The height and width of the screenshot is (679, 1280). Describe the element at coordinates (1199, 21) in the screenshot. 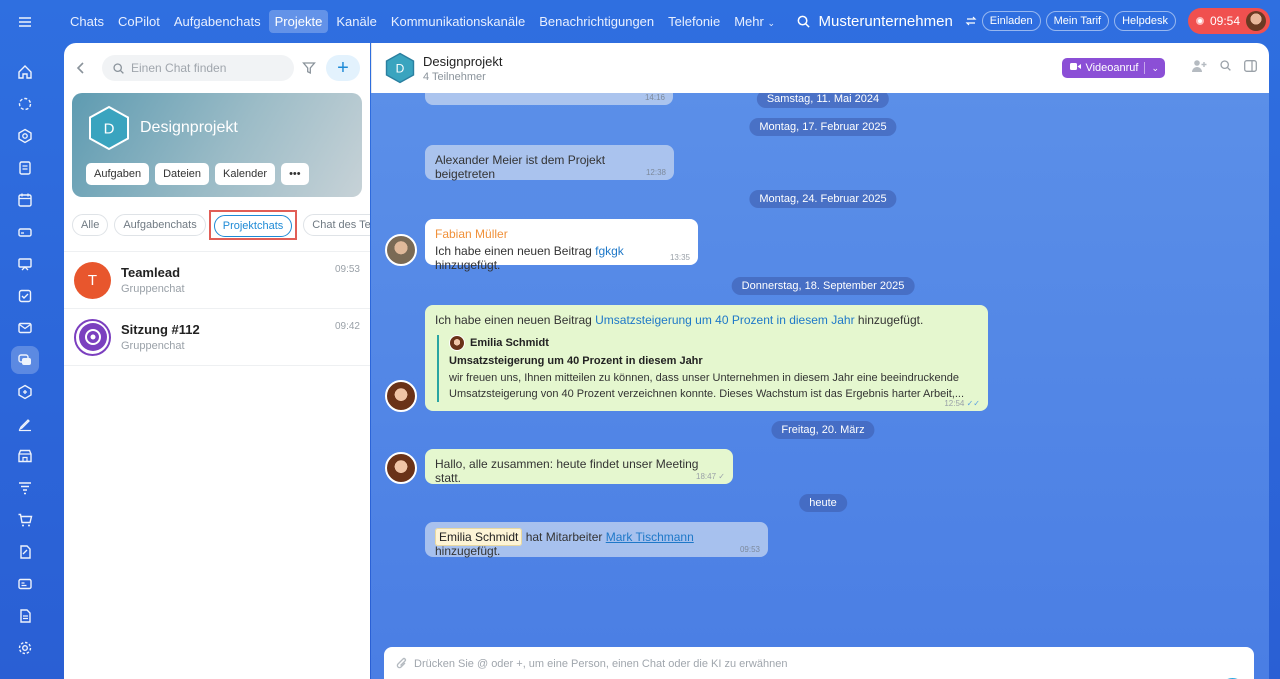

I see `record-icon` at that location.